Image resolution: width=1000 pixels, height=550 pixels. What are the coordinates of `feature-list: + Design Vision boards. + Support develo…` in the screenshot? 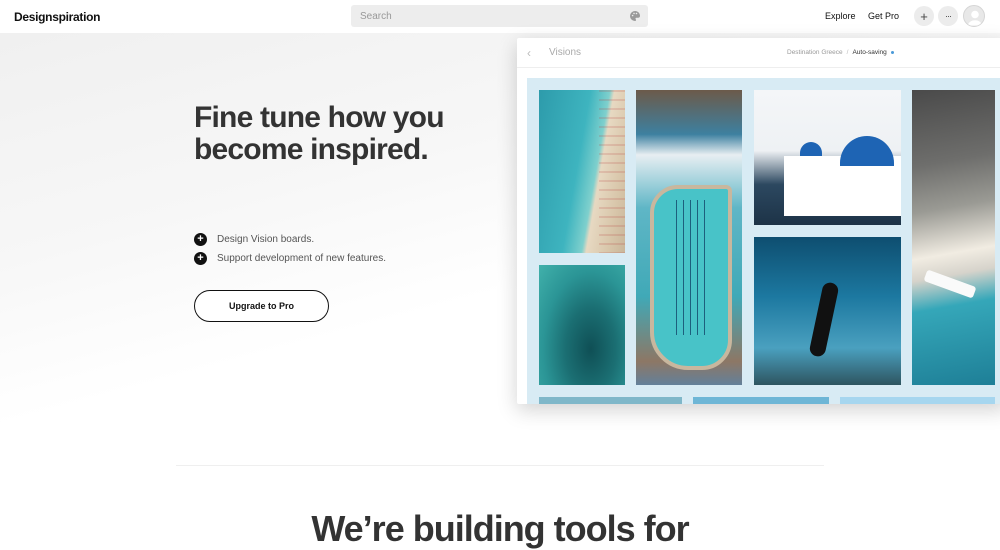 It's located at (290, 249).